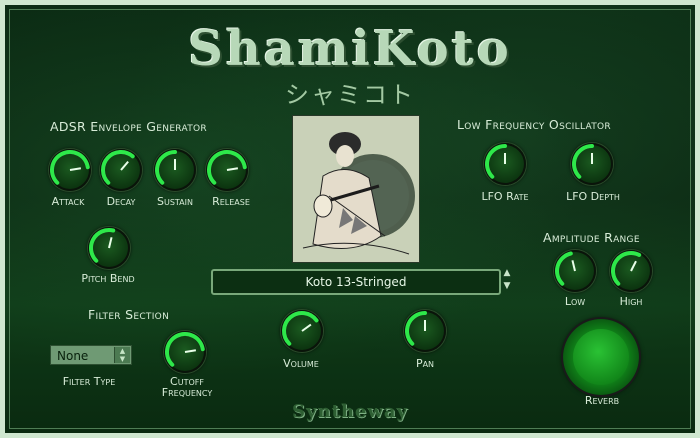 The image size is (700, 438). I want to click on pan-label: Pan, so click(425, 363).